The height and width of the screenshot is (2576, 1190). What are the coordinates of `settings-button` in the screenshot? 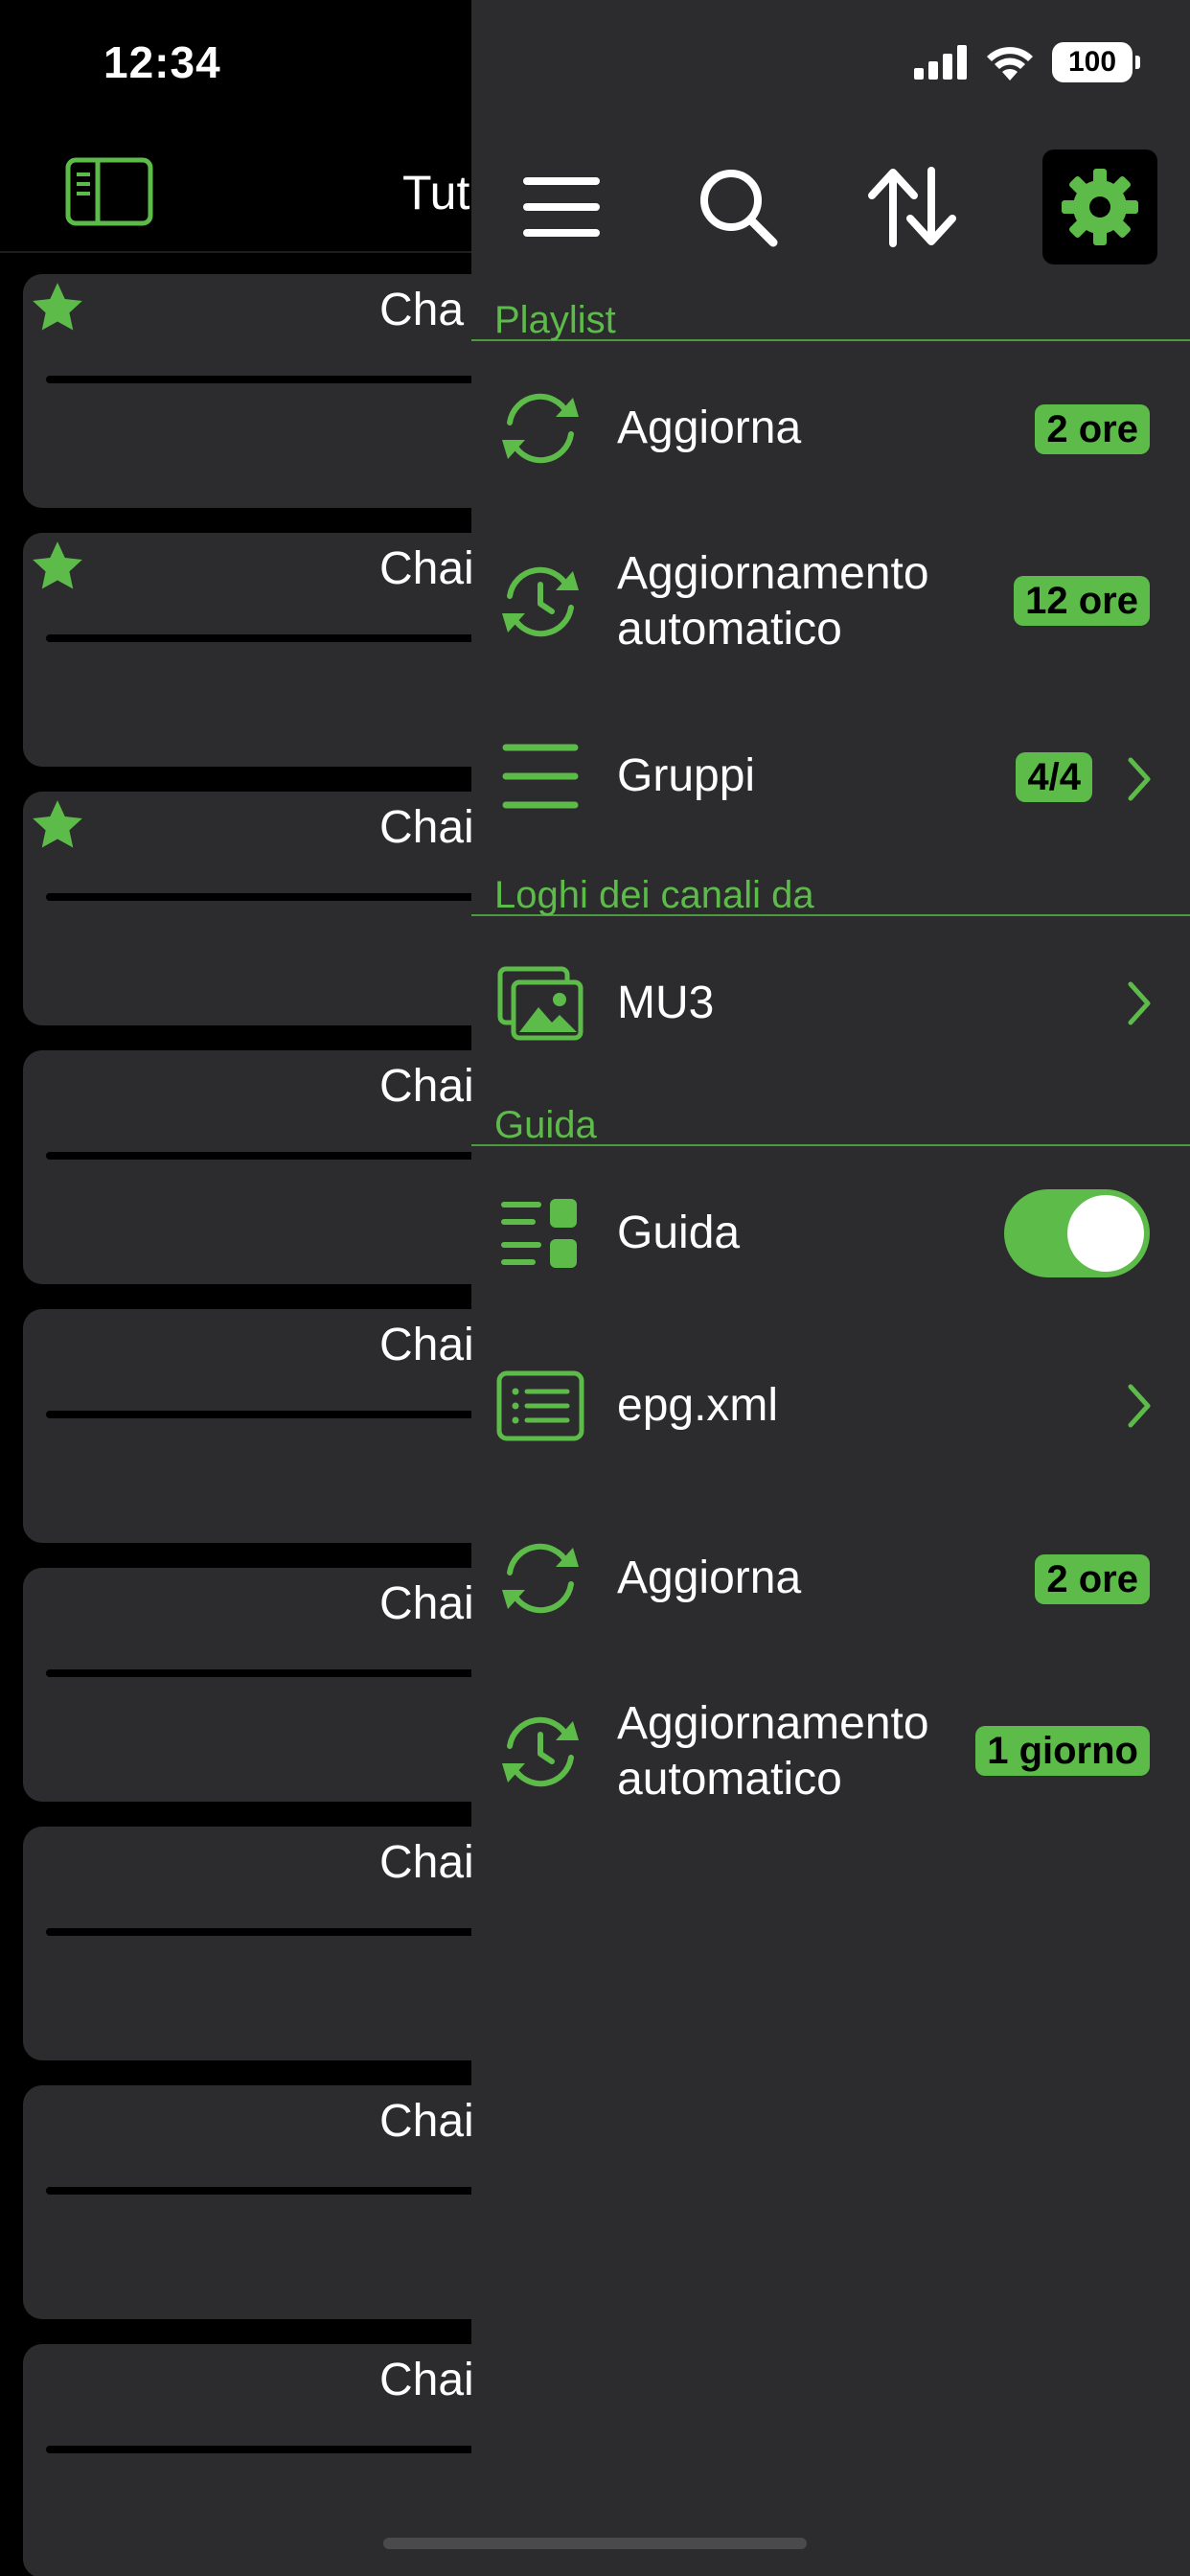 It's located at (1100, 207).